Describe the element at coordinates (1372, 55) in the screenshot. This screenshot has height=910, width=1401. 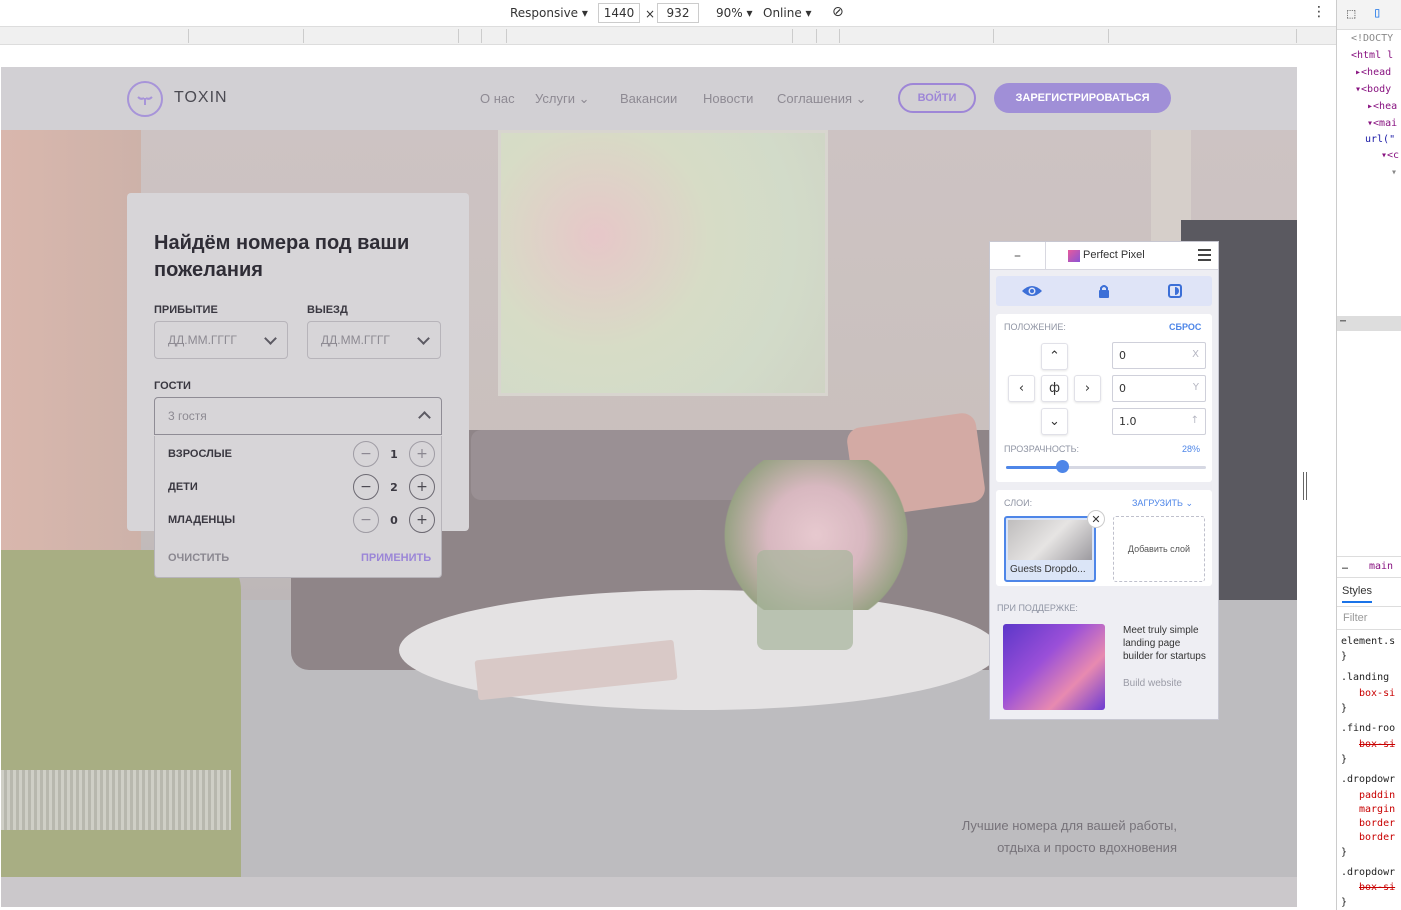
I see `code-line: <html l` at that location.